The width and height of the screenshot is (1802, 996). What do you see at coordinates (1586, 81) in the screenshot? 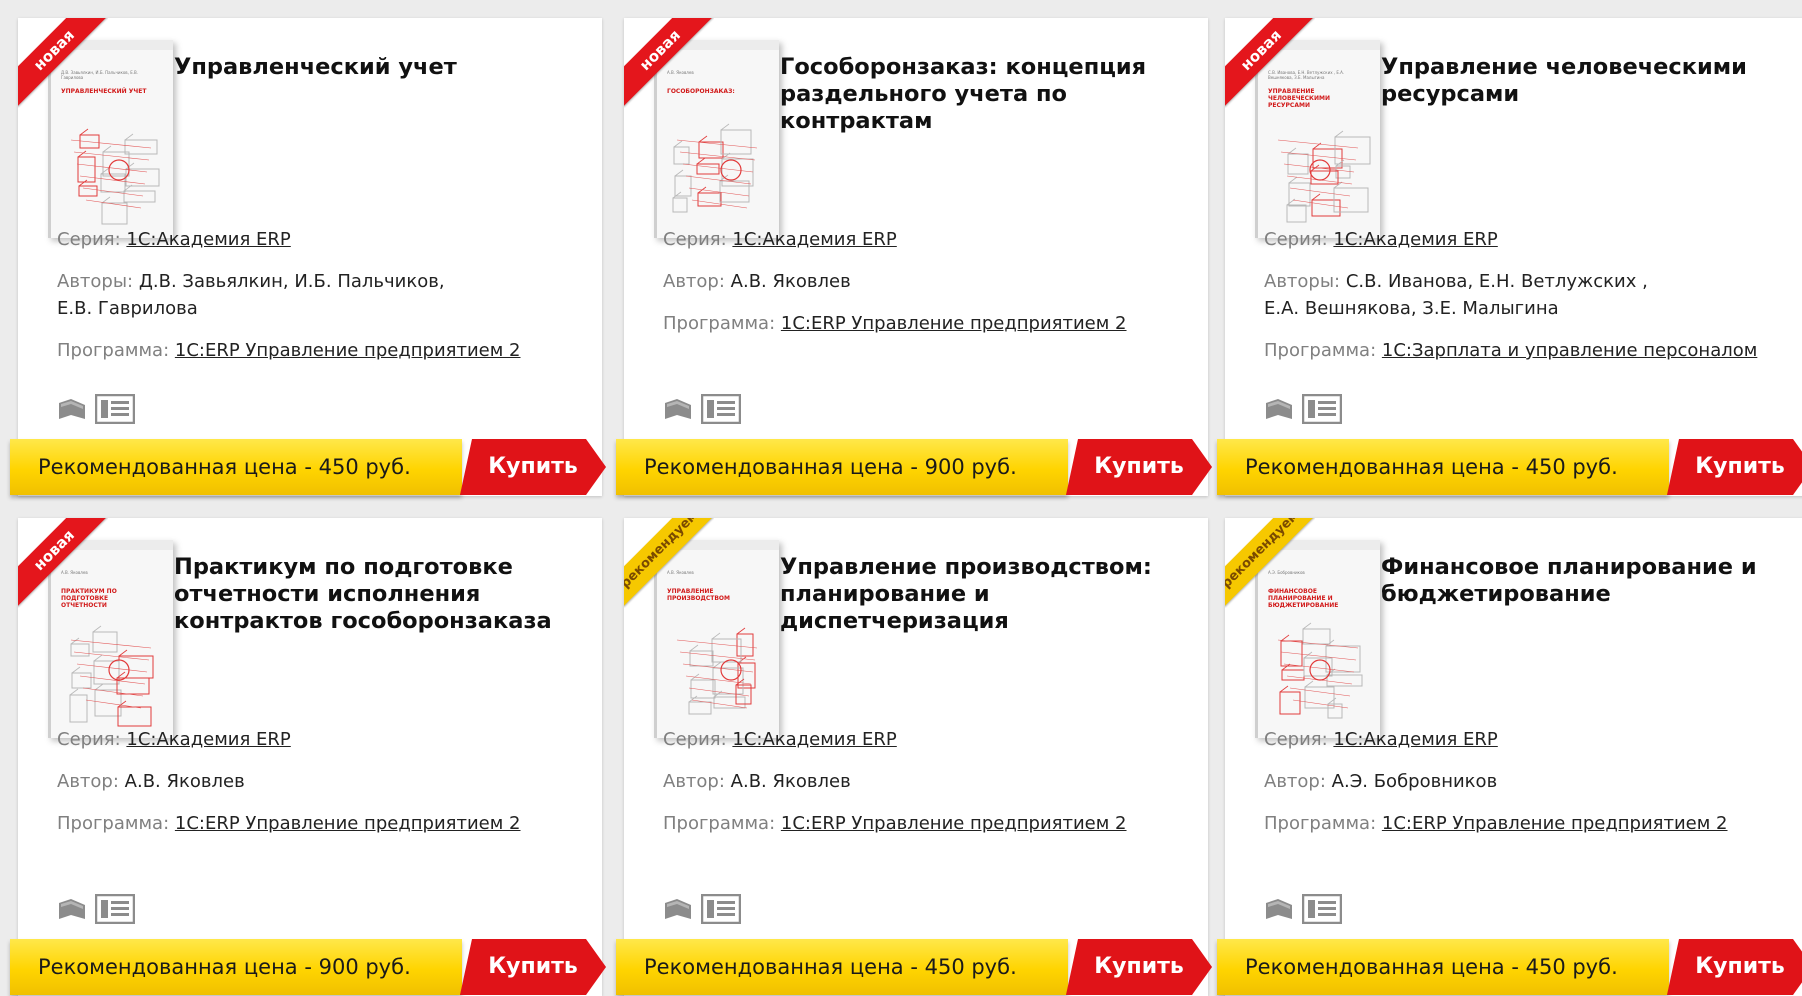
I see `book-title: Управление человеческими ресурсами` at bounding box center [1586, 81].